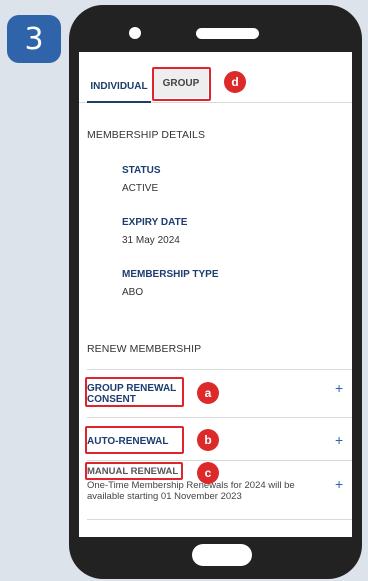 The image size is (368, 581). I want to click on callout-c: c, so click(208, 473).